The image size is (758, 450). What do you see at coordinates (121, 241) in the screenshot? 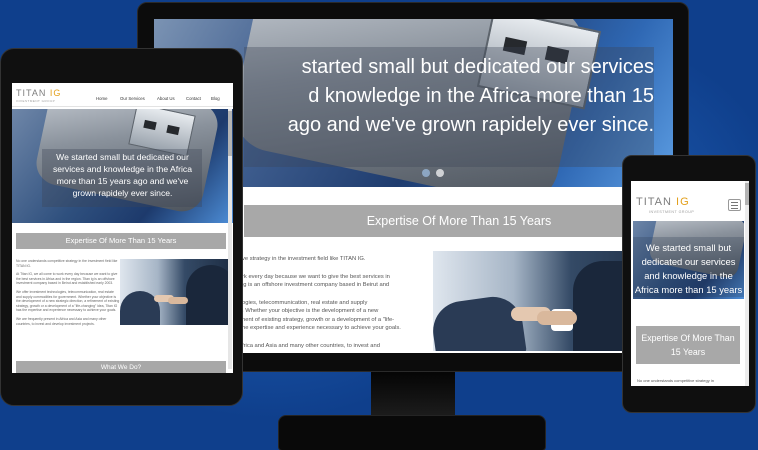
I see `tablet-expertise-heading: Expertise Of More Than 15 Years` at bounding box center [121, 241].